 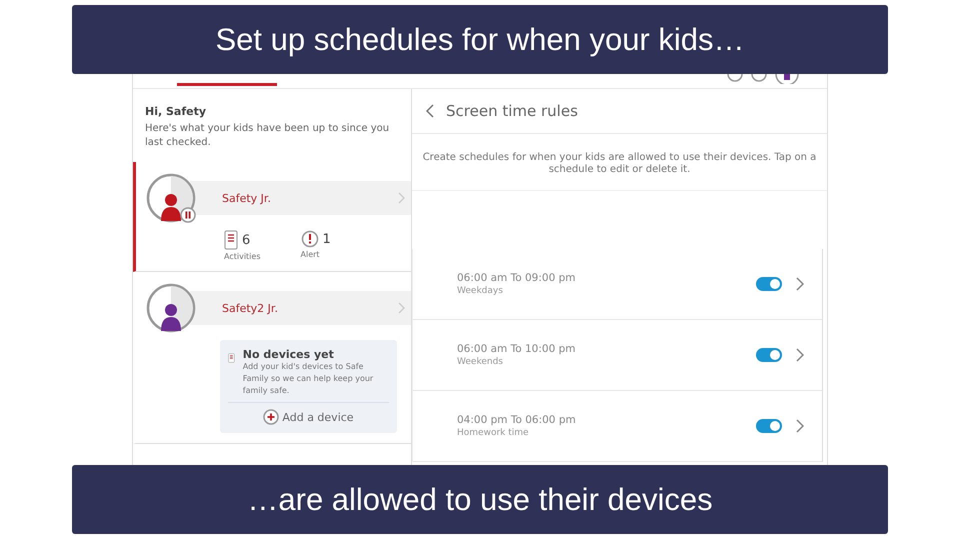 What do you see at coordinates (242, 256) in the screenshot?
I see `stat-label: Activities` at bounding box center [242, 256].